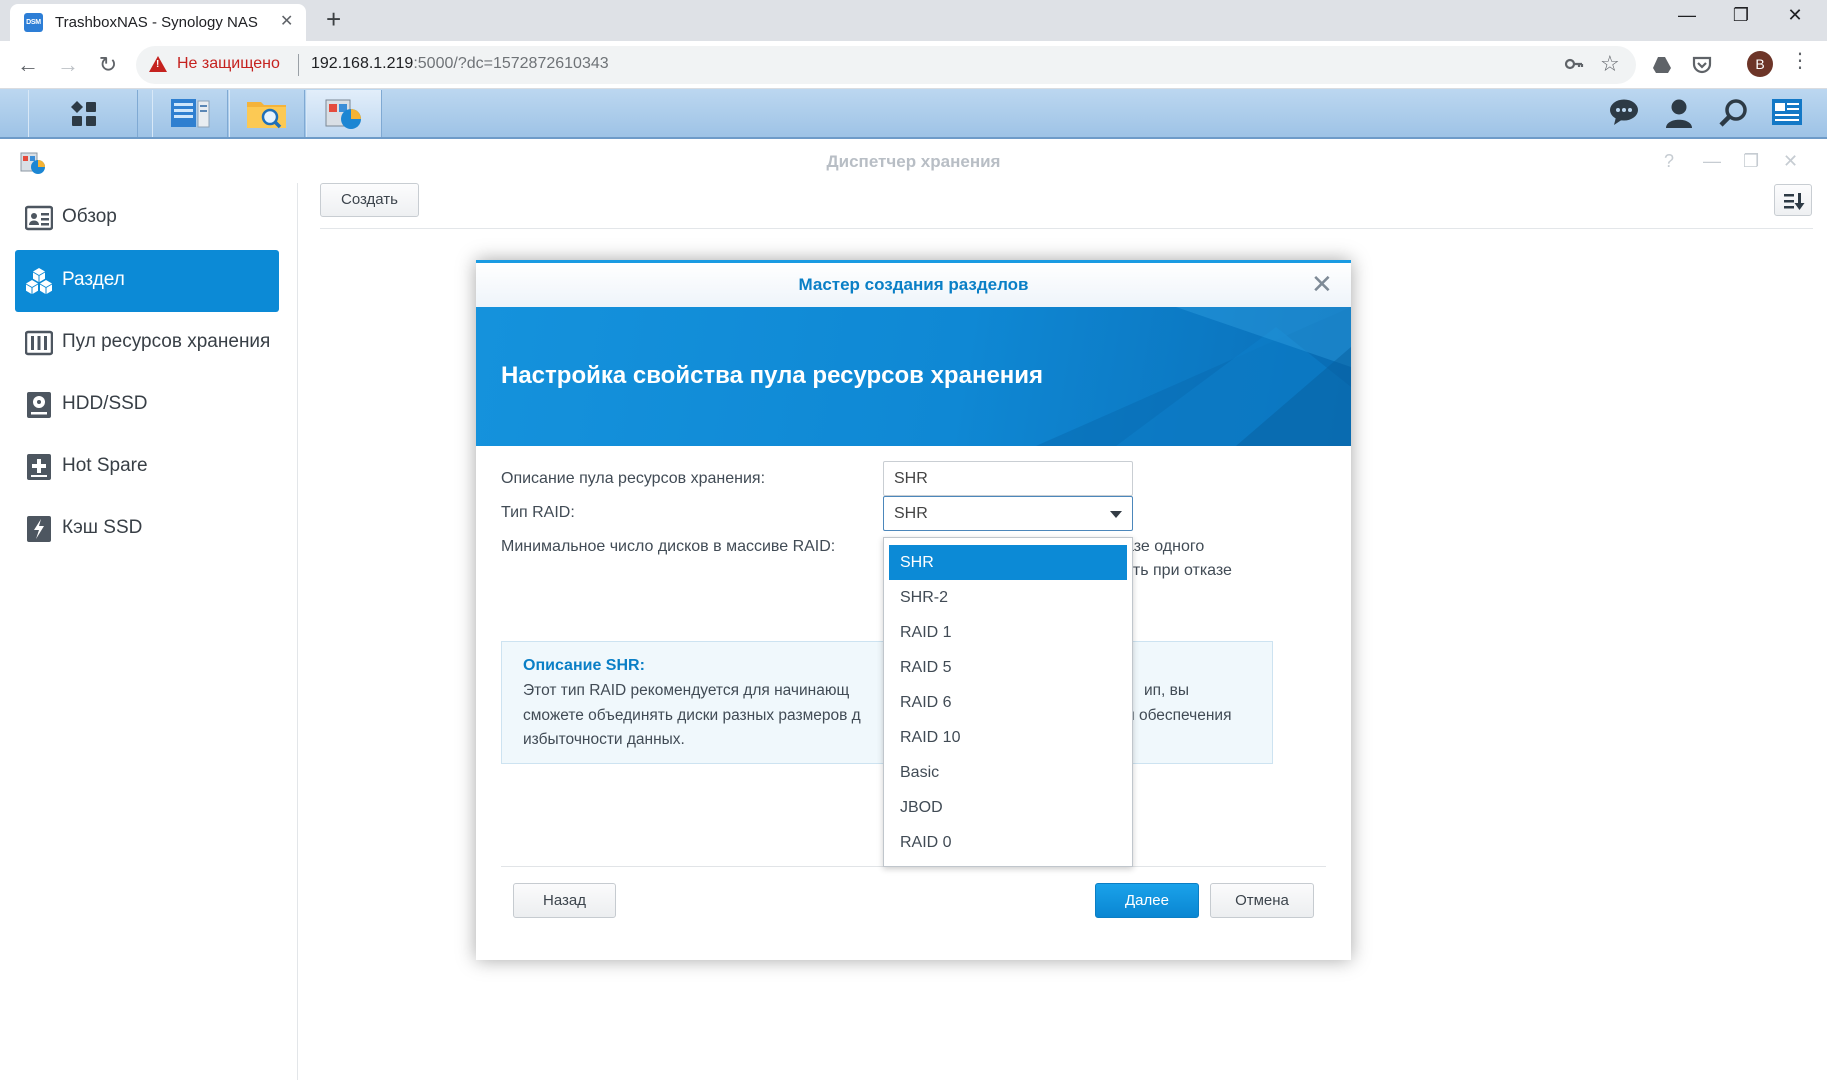 This screenshot has width=1827, height=1080. What do you see at coordinates (1008, 478) in the screenshot?
I see `pool-description-input: SHR` at bounding box center [1008, 478].